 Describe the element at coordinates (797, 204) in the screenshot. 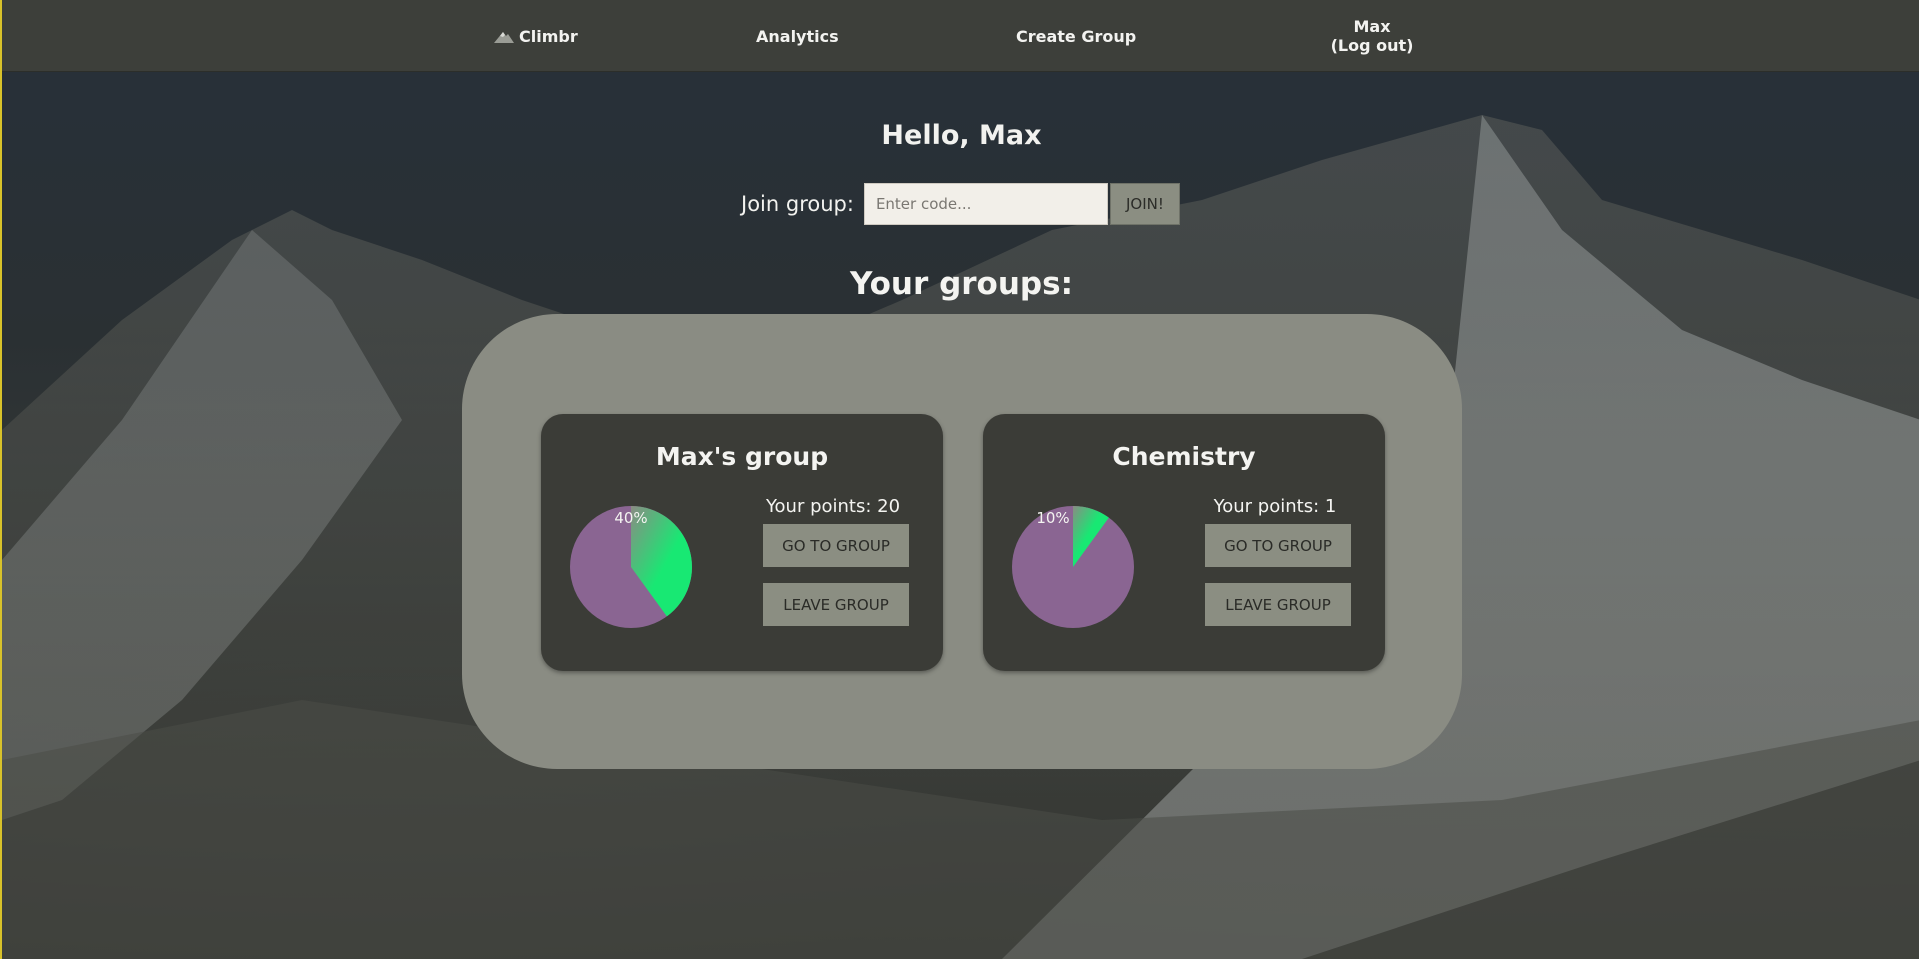

I see `join-group-label: Join group:` at that location.